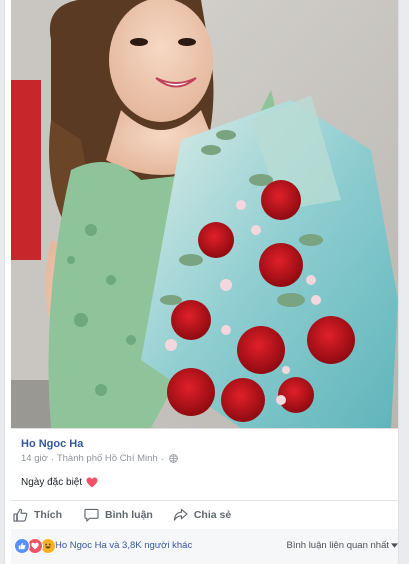 The width and height of the screenshot is (409, 564). I want to click on post-meta: 14 giờ · Thành phố Hồ Chí Minh ·, so click(99, 458).